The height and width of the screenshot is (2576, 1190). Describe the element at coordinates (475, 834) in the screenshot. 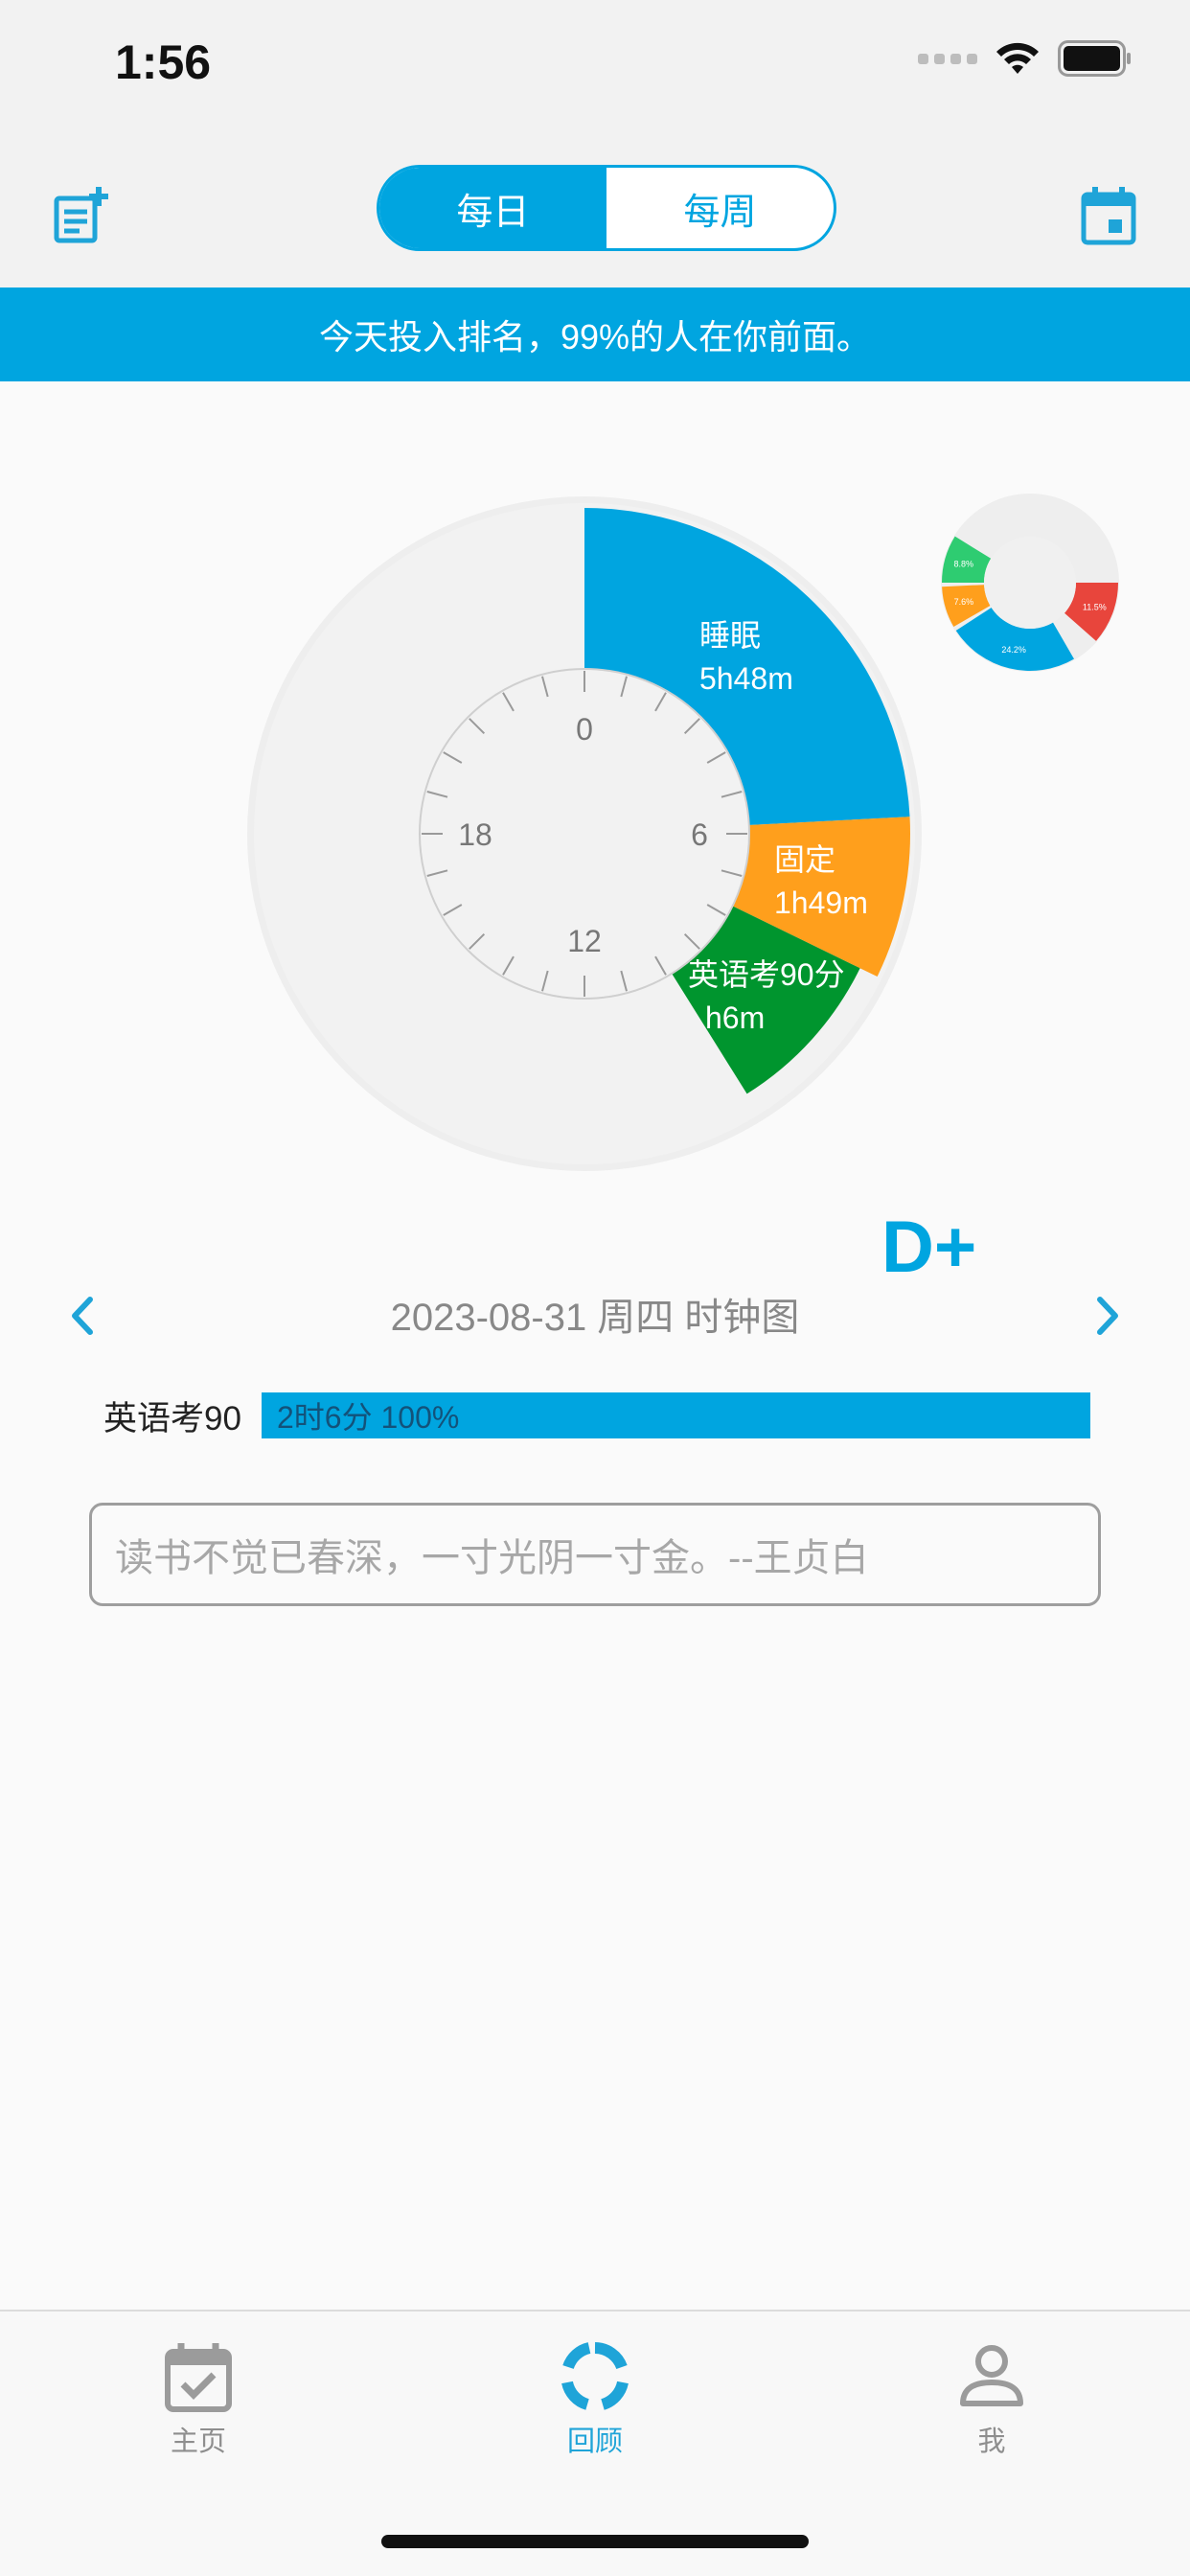

I see `tick-label-18: 18` at that location.